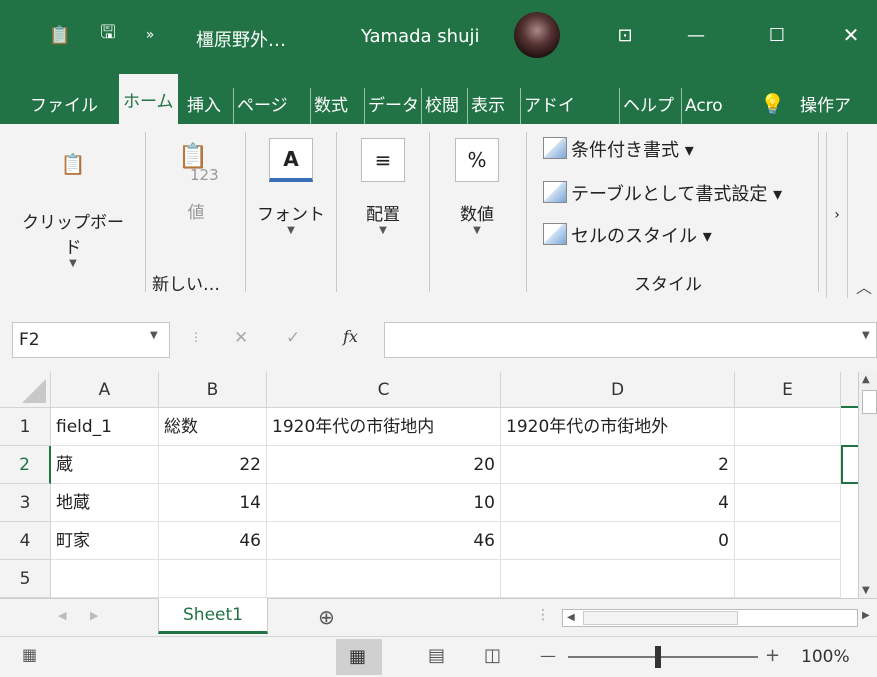  I want to click on cell-d4: 0, so click(618, 541).